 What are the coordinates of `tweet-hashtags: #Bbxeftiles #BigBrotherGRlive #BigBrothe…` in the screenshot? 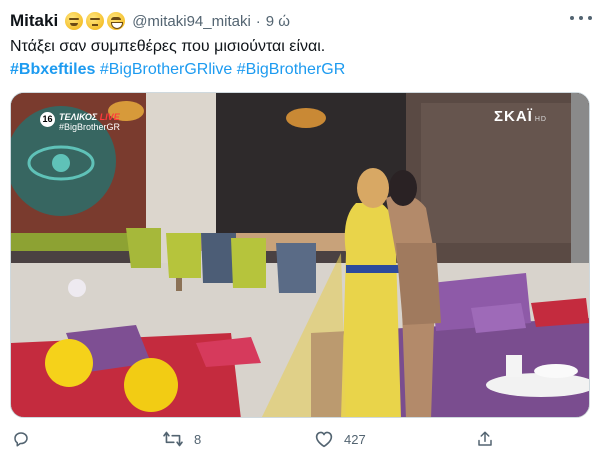 It's located at (177, 70).